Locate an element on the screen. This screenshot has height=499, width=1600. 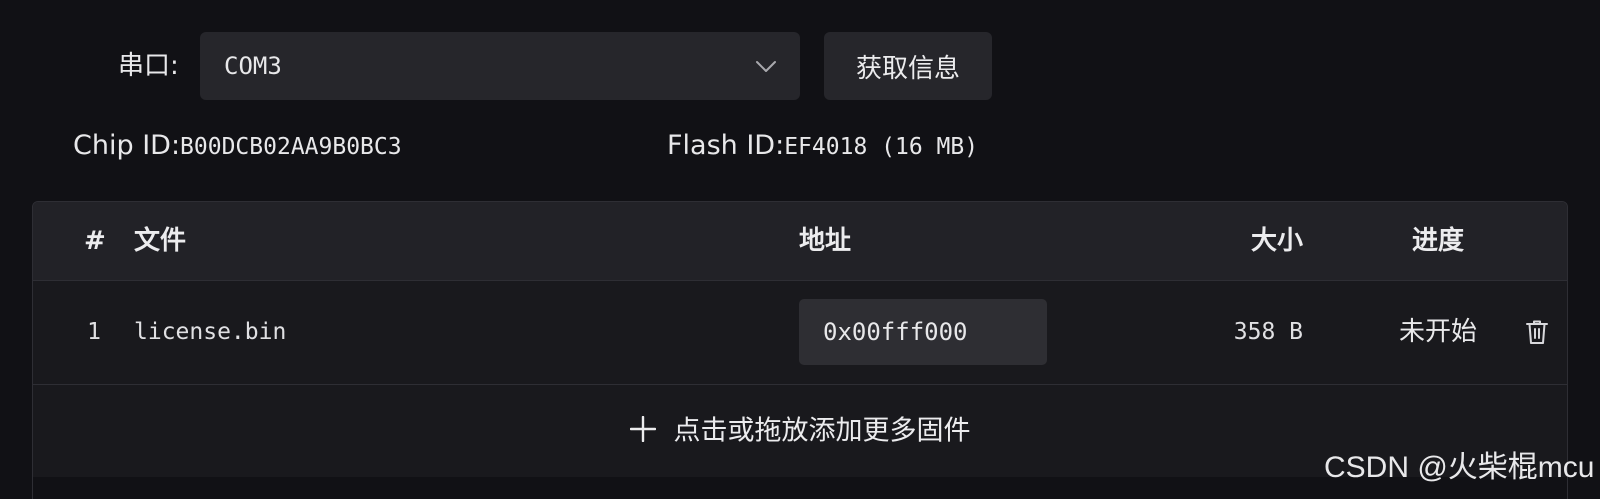
flash-id-label: Flash ID: is located at coordinates (726, 145).